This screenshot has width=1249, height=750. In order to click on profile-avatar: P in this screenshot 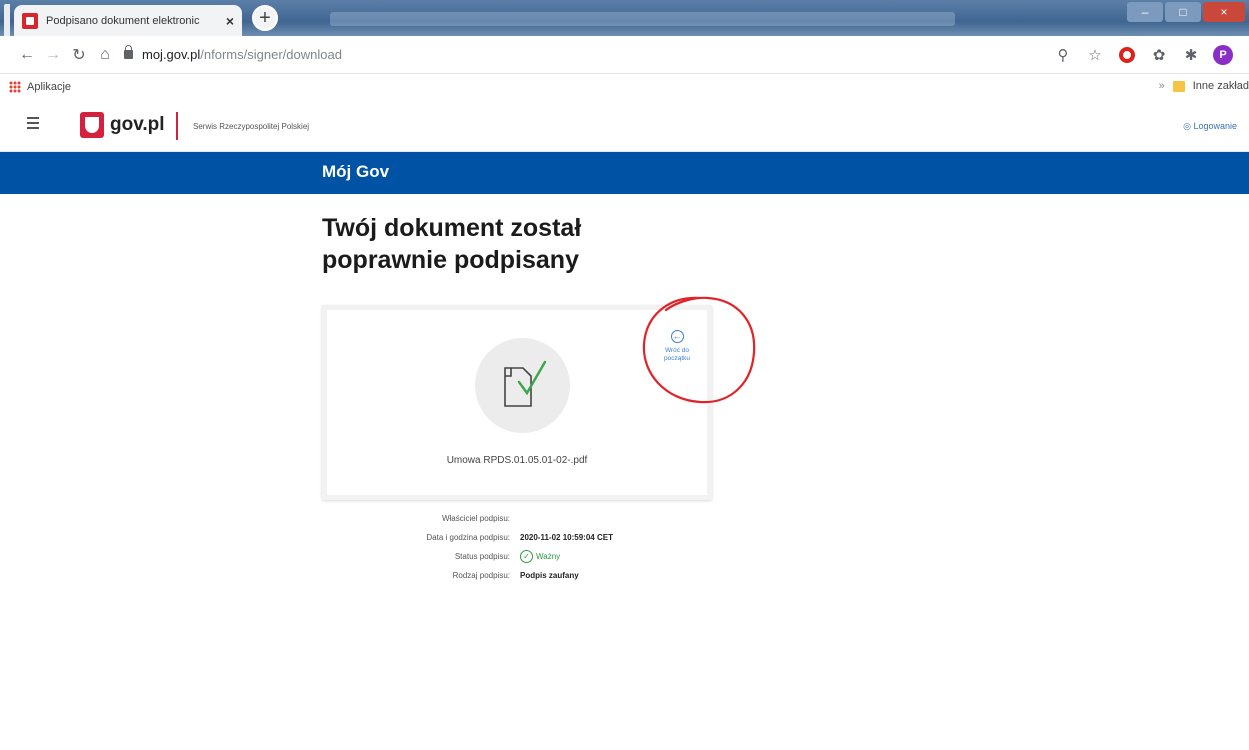, I will do `click(1223, 55)`.